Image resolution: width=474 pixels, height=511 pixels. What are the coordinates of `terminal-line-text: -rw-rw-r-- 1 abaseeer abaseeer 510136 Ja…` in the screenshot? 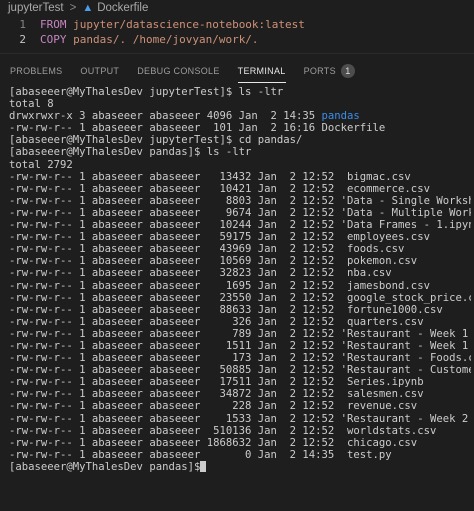 It's located at (223, 430).